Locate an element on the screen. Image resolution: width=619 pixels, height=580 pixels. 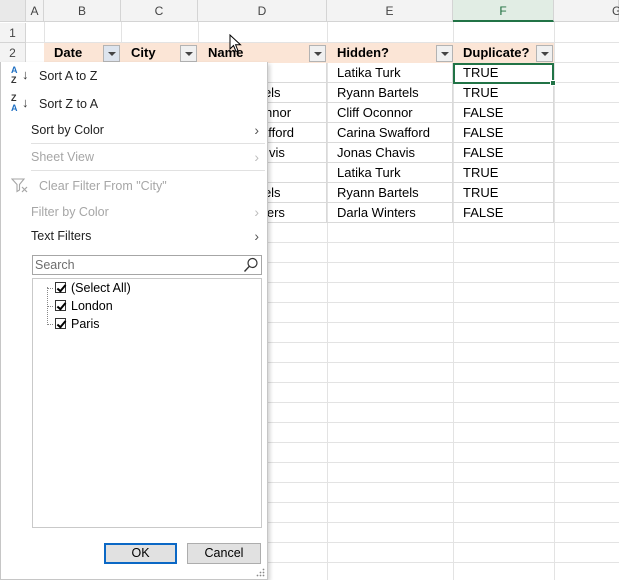
row-header-2: 2 is located at coordinates (13, 53).